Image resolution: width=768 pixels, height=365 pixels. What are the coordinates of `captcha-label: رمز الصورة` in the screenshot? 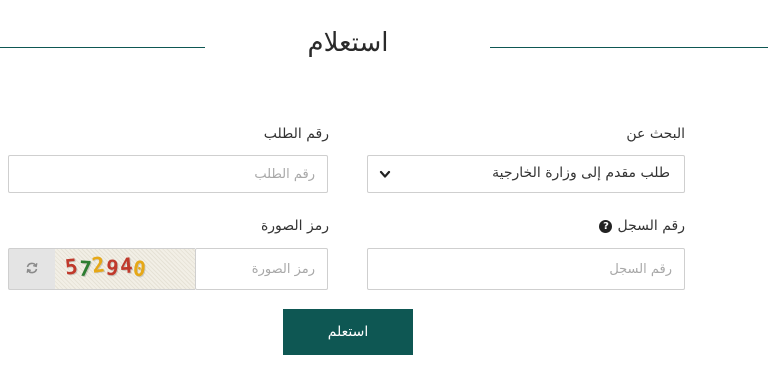 It's located at (294, 226).